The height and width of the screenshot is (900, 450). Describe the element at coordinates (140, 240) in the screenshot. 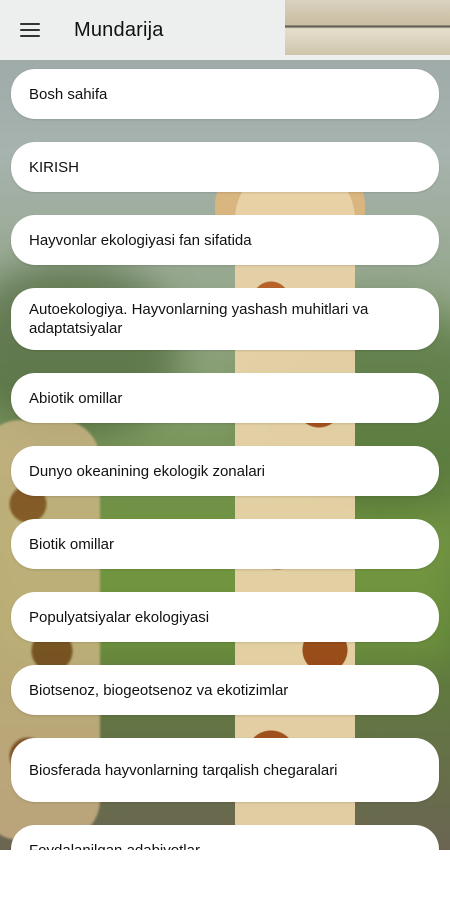

I see `list-item-label: Hayvonlar ekologiyasi fan sifatida` at that location.